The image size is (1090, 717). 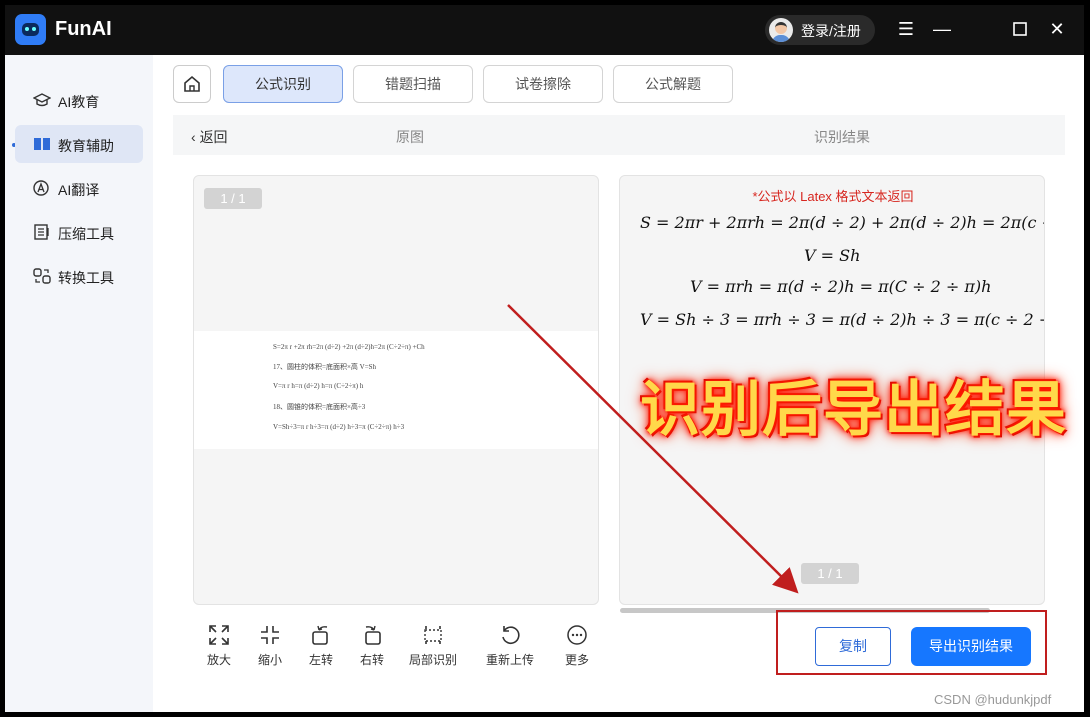 I want to click on sidebar: AI教育 教育辅助 AI翻译 压缩工具 转换工具, so click(x=79, y=383).